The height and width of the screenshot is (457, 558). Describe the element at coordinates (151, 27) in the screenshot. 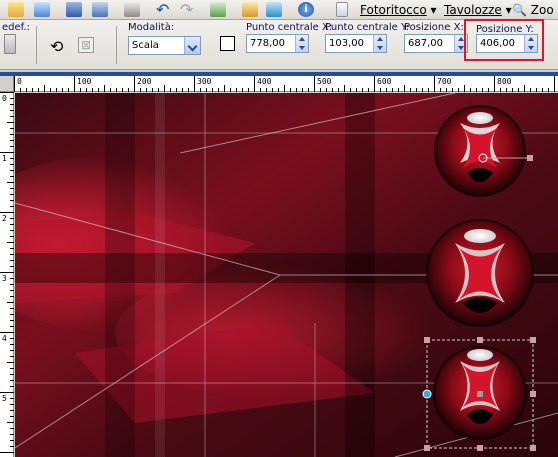

I see `modalita-label: Modalità:` at that location.